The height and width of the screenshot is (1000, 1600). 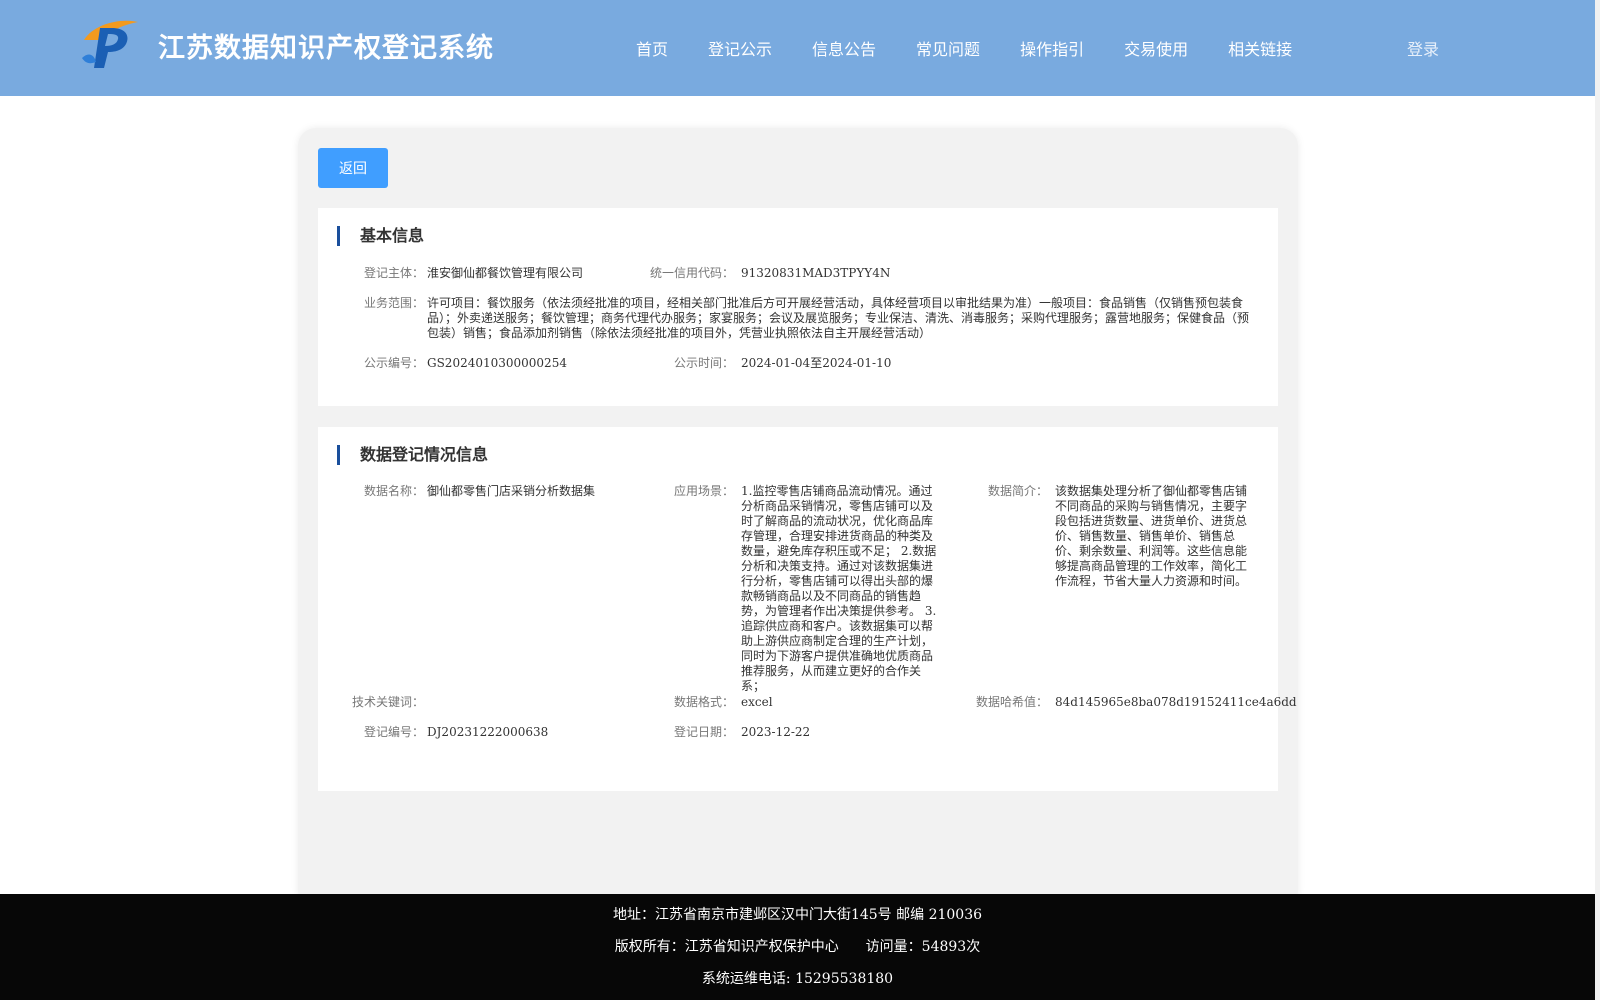 What do you see at coordinates (1597, 500) in the screenshot?
I see `scrollbar` at bounding box center [1597, 500].